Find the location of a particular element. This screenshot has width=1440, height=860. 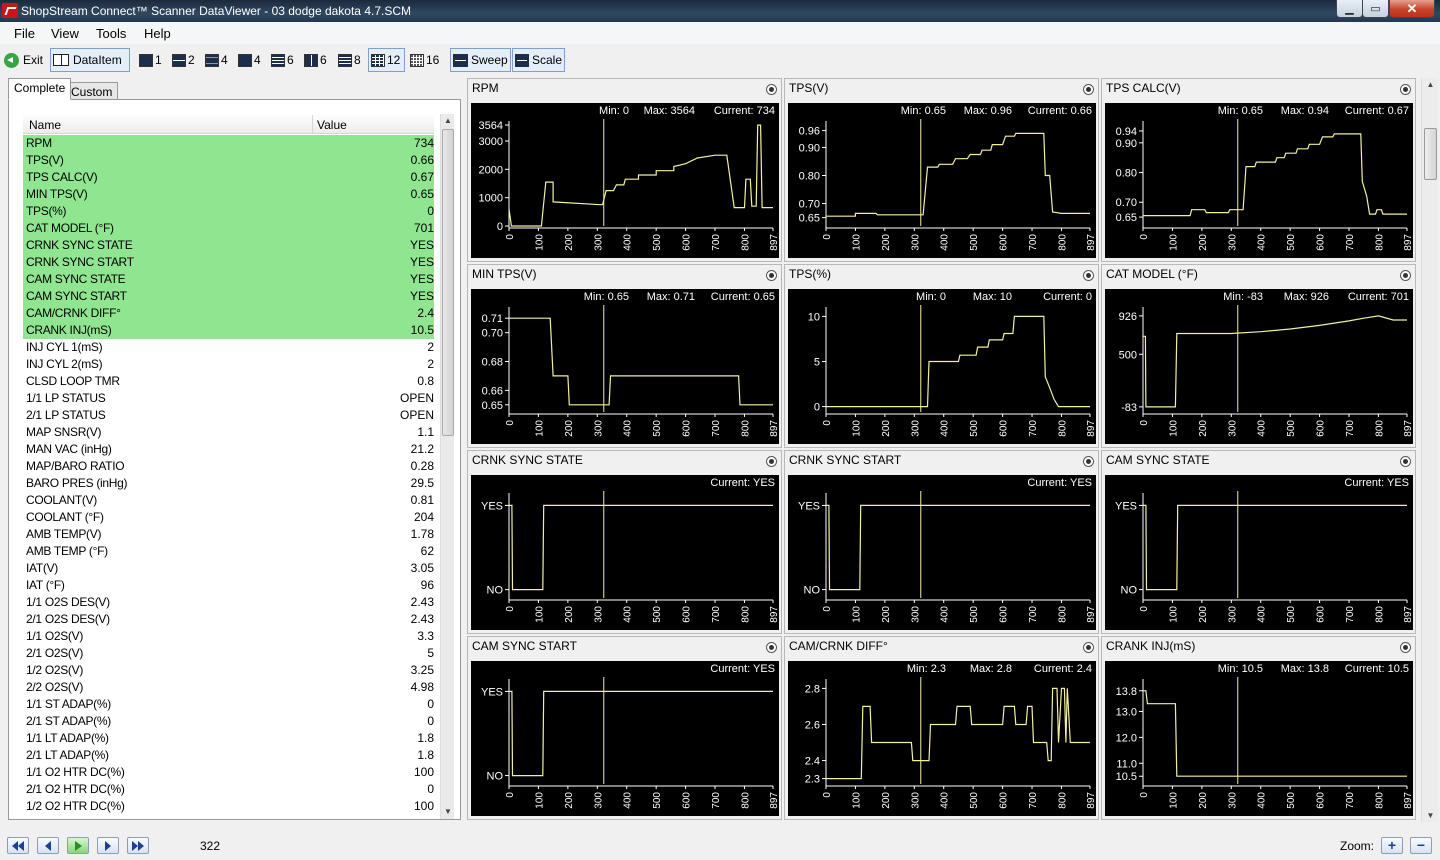

list-item: TPS(%) 0 is located at coordinates (228, 211).